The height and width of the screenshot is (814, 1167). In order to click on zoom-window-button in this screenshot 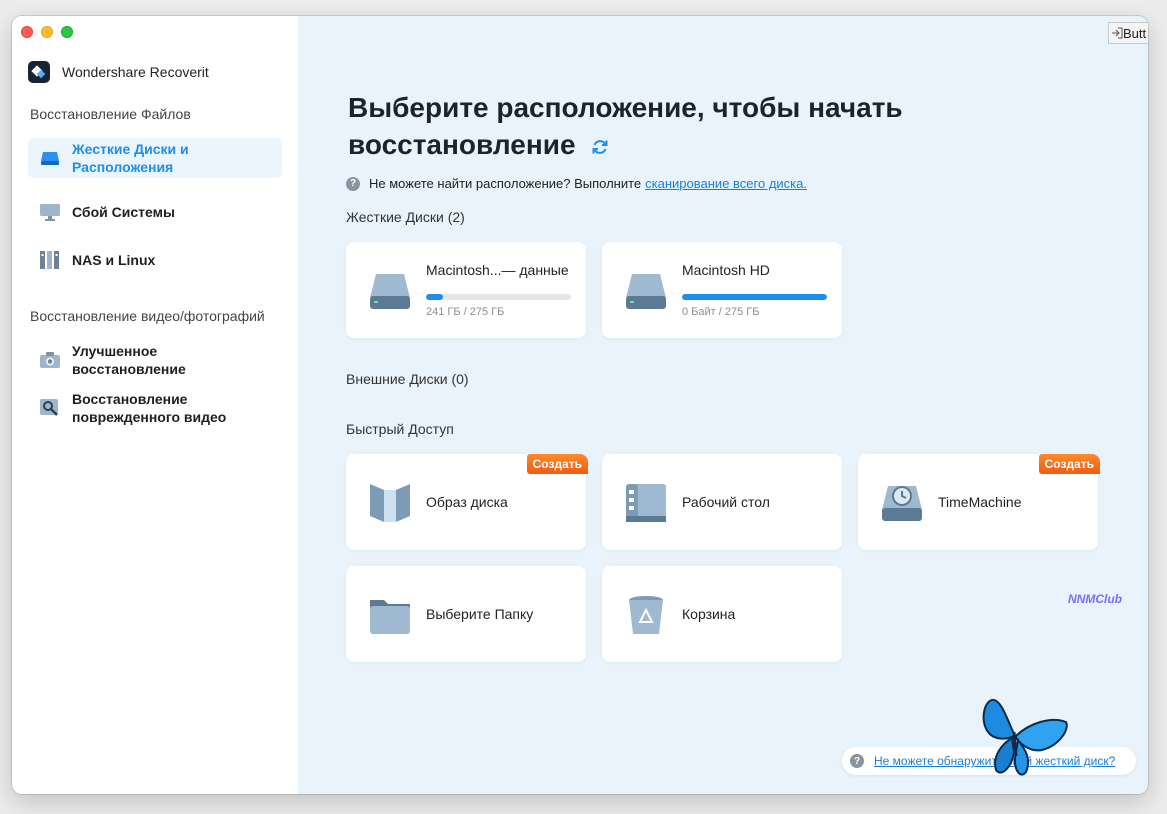, I will do `click(67, 32)`.